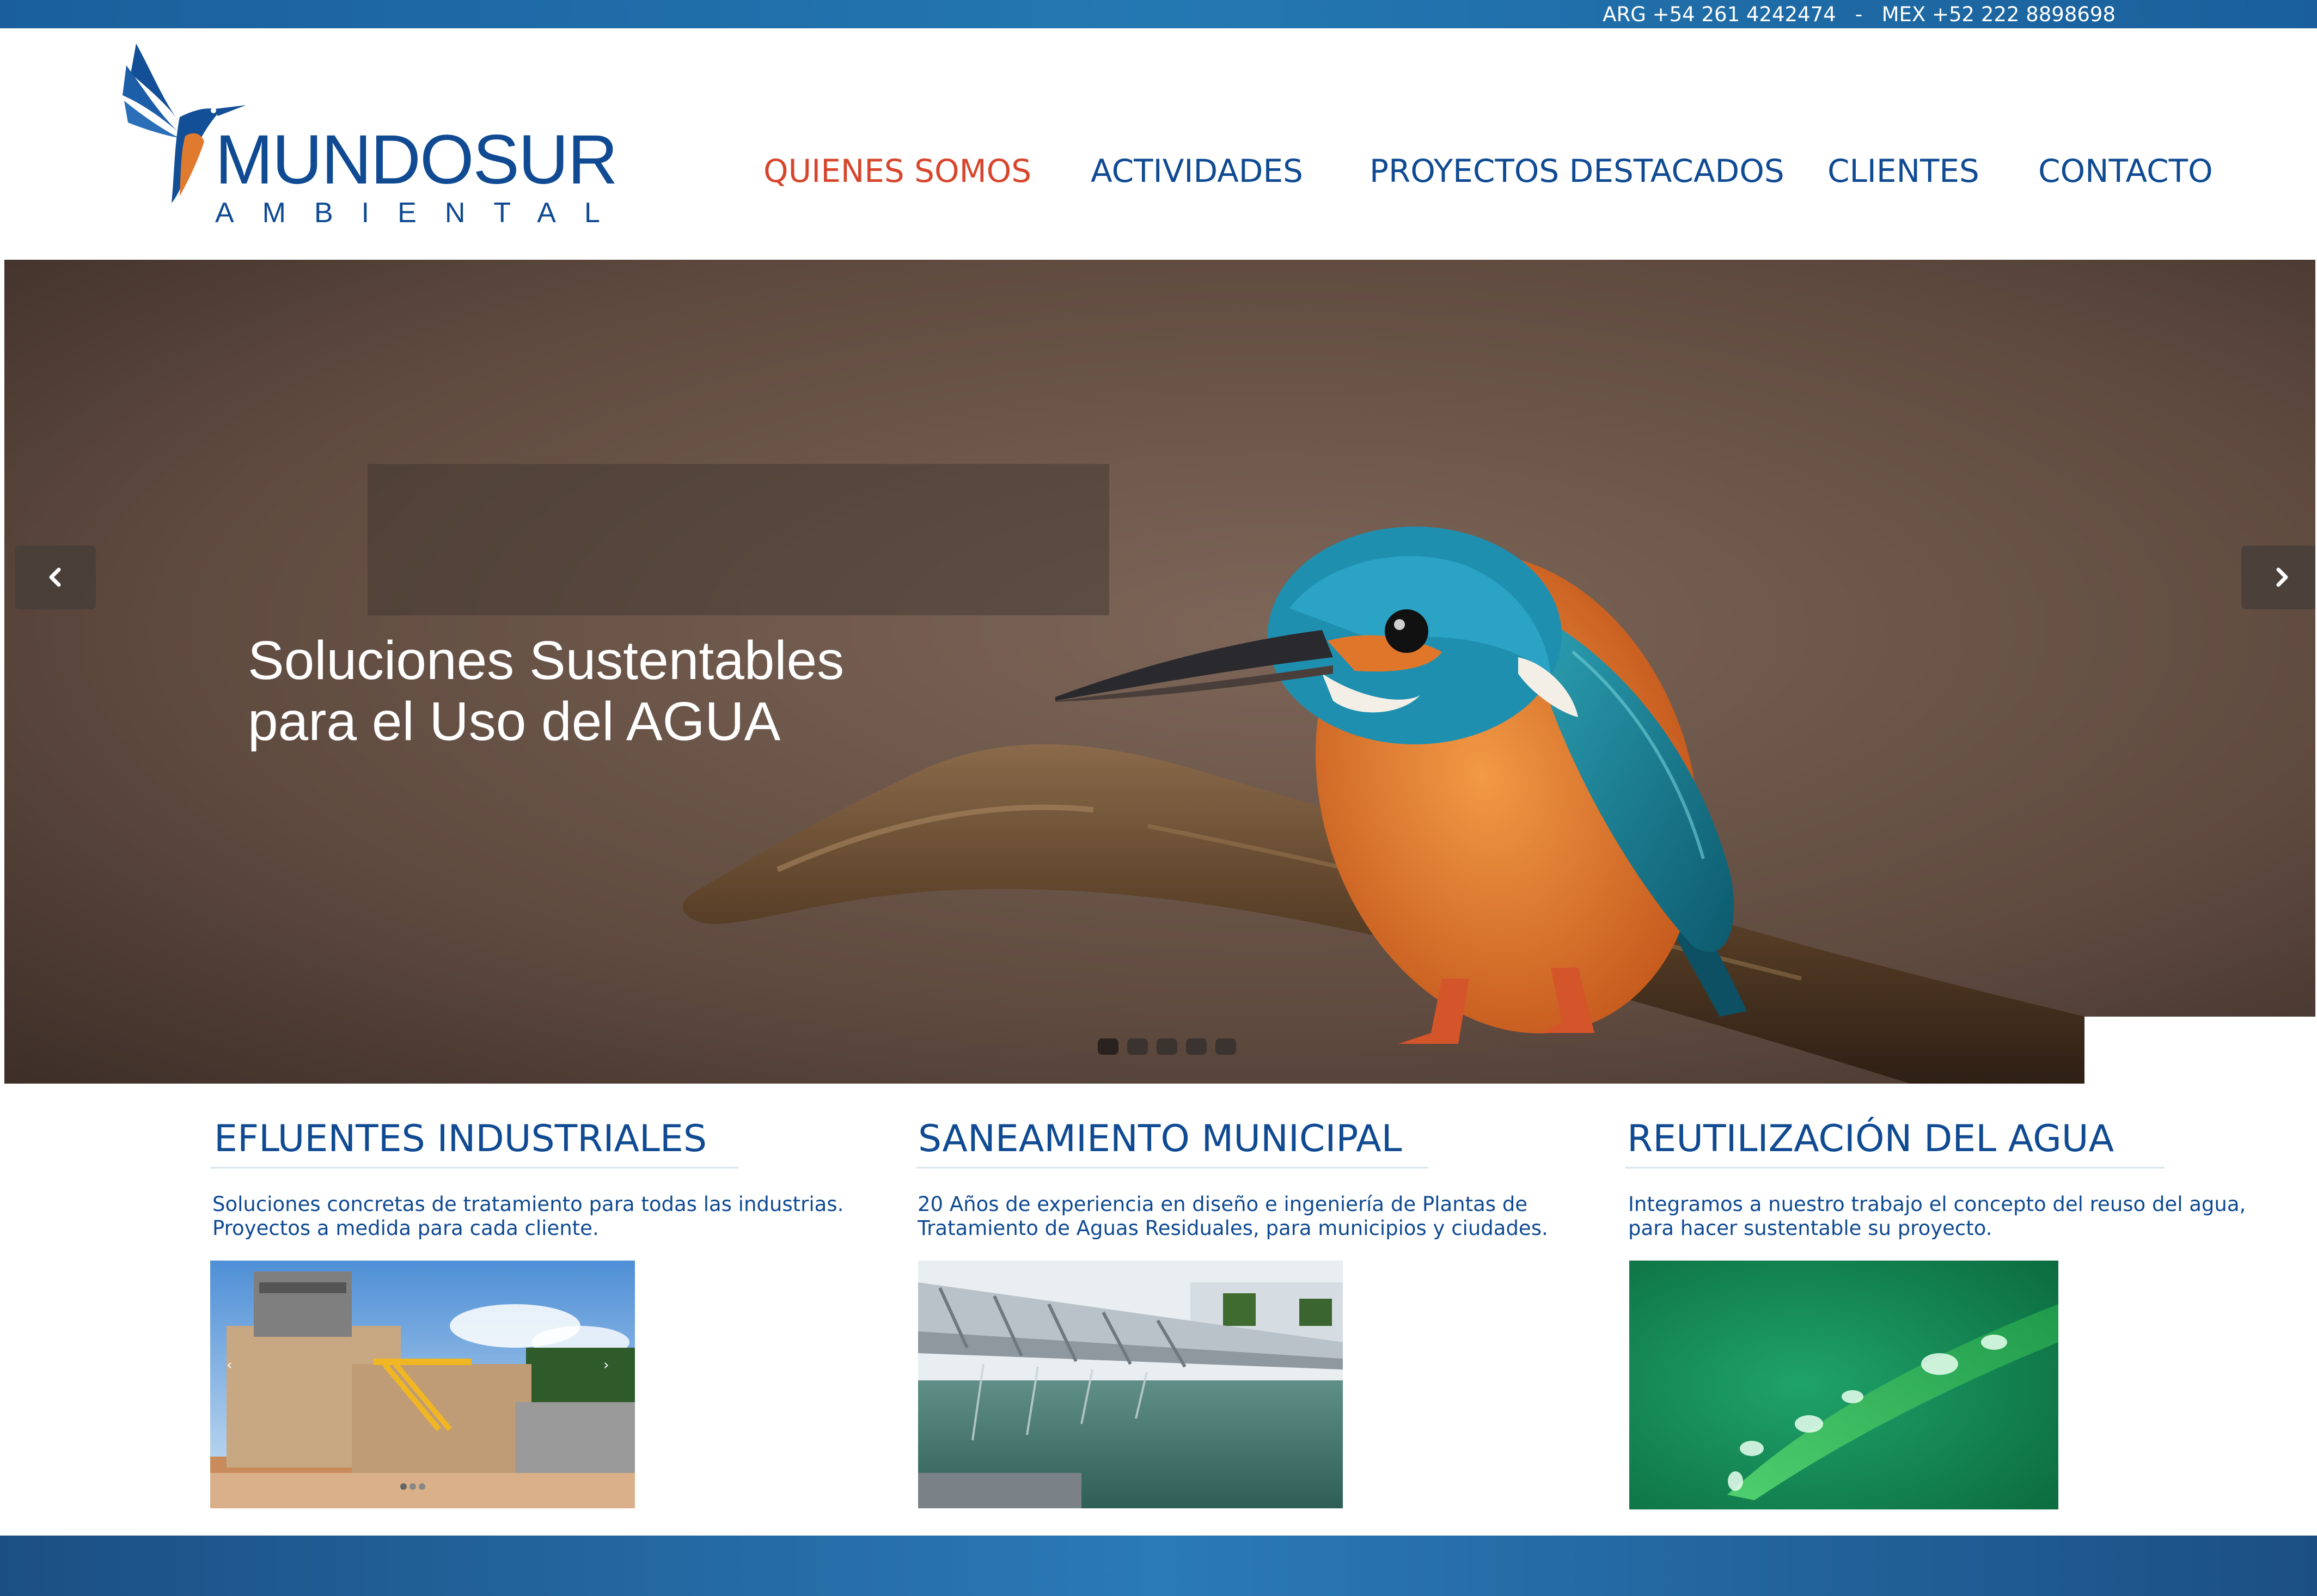 This screenshot has height=1596, width=2317. Describe the element at coordinates (547, 660) in the screenshot. I see `hero-title-line-1: Soluciones Sustentables` at that location.